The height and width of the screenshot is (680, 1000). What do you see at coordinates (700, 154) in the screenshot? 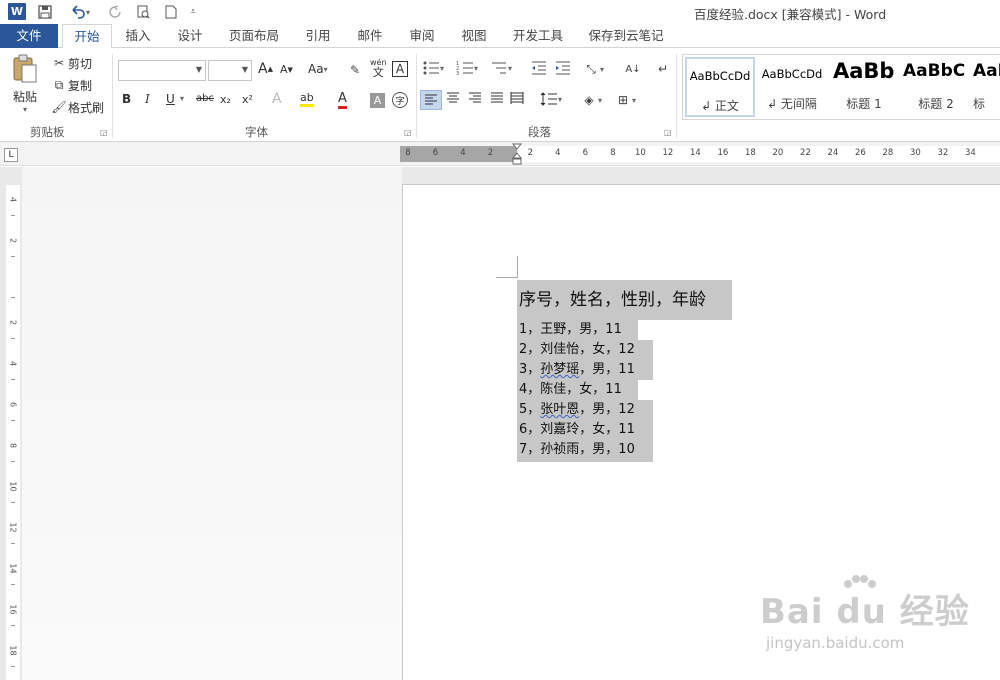
I see `horizontal-ruler: 8 6 4 2 2 4 6 8 10 12 14 16 18 20 22 24 26 28 30 32 34` at bounding box center [700, 154].